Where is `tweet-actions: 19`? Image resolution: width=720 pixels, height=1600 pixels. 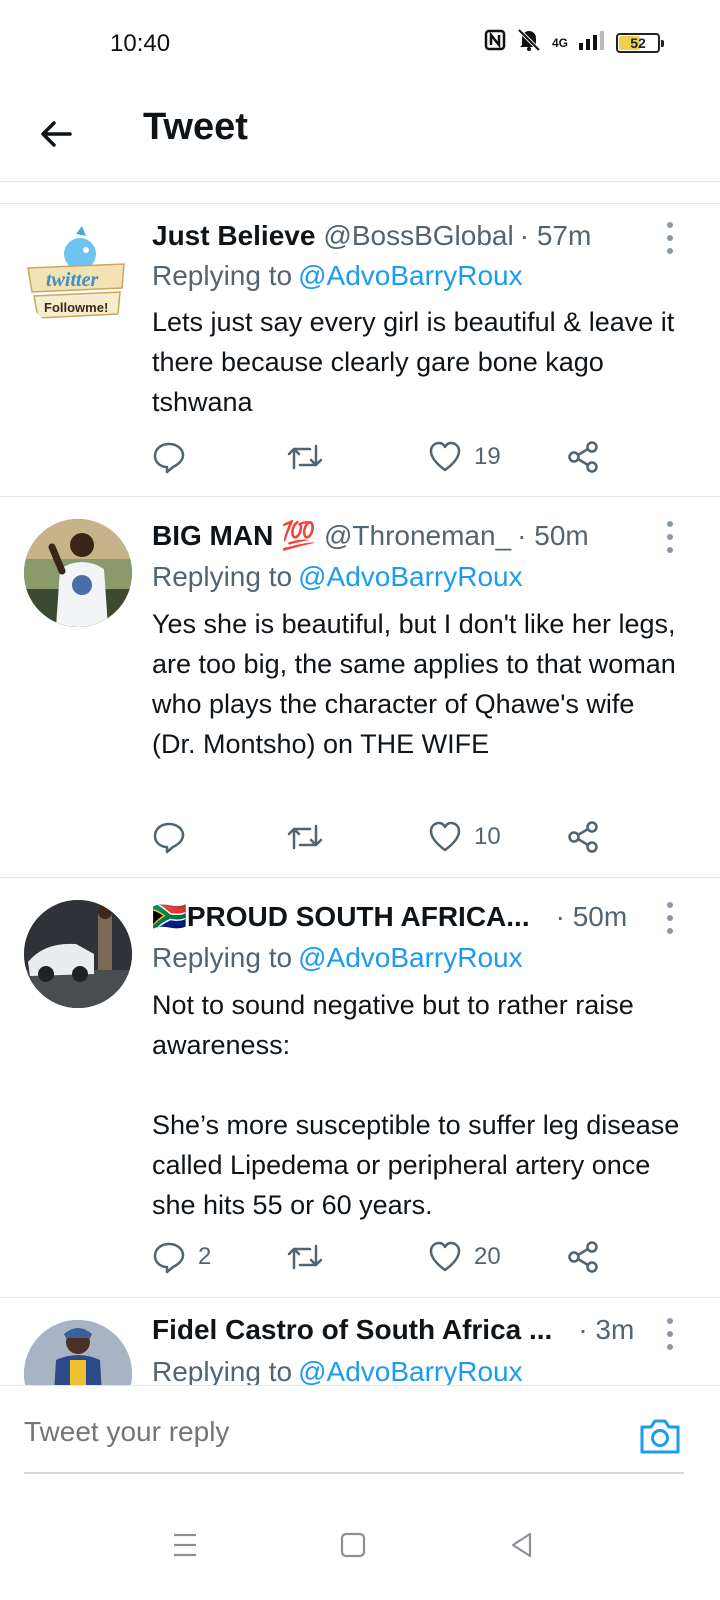
tweet-actions: 19 is located at coordinates (382, 457).